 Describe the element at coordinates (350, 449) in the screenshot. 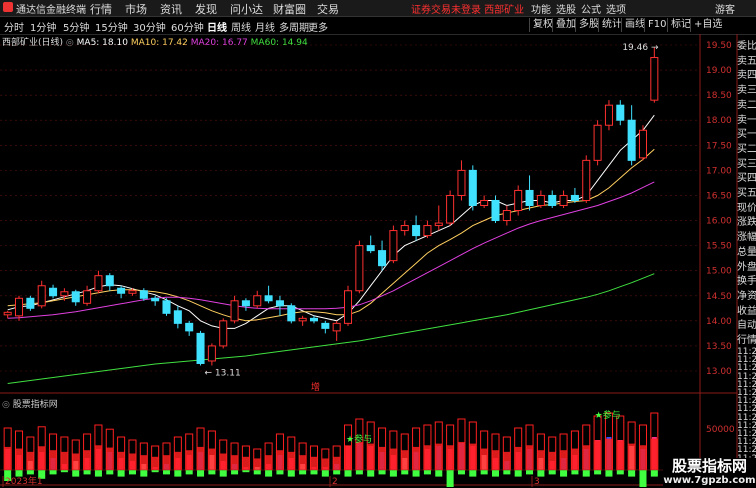

I see `indicator-bars` at that location.